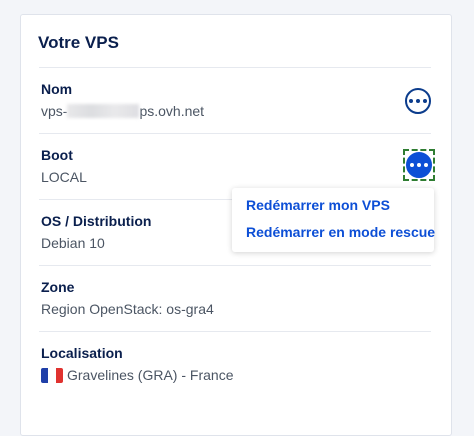  What do you see at coordinates (58, 287) in the screenshot?
I see `zone-label: Zone` at bounding box center [58, 287].